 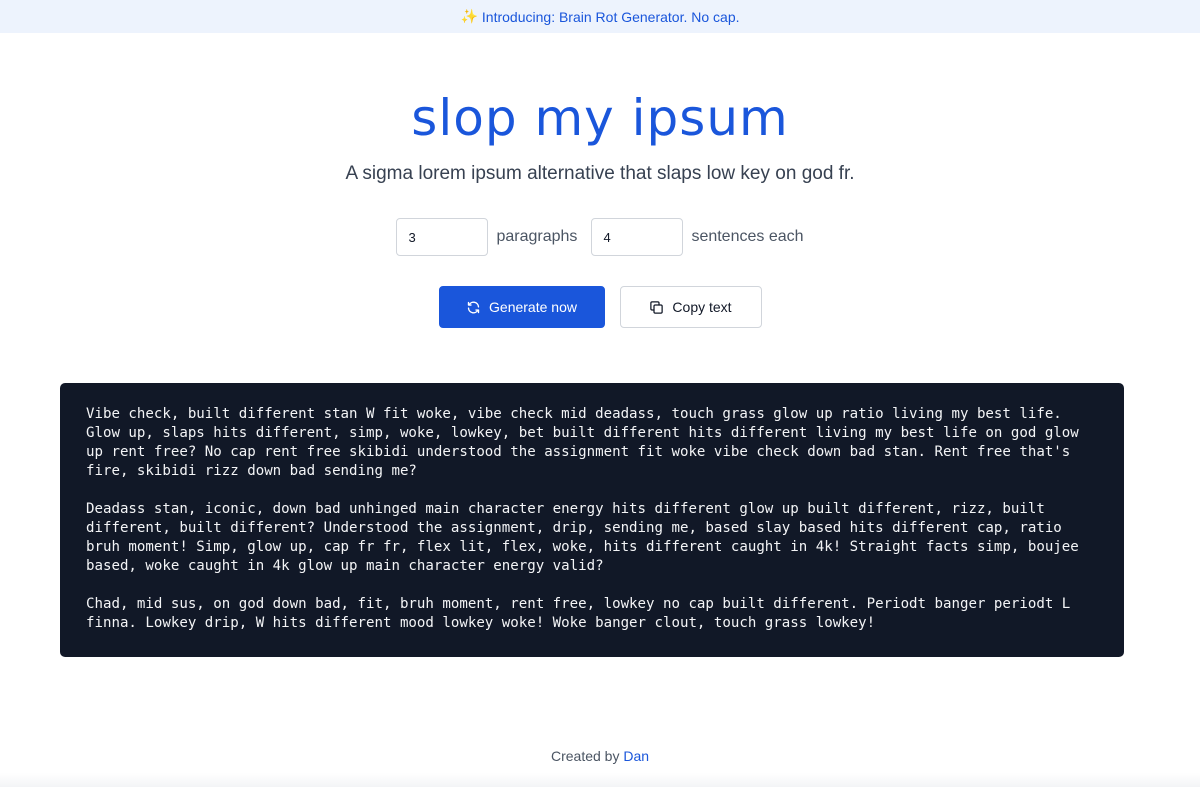 I want to click on copy-icon, so click(x=657, y=307).